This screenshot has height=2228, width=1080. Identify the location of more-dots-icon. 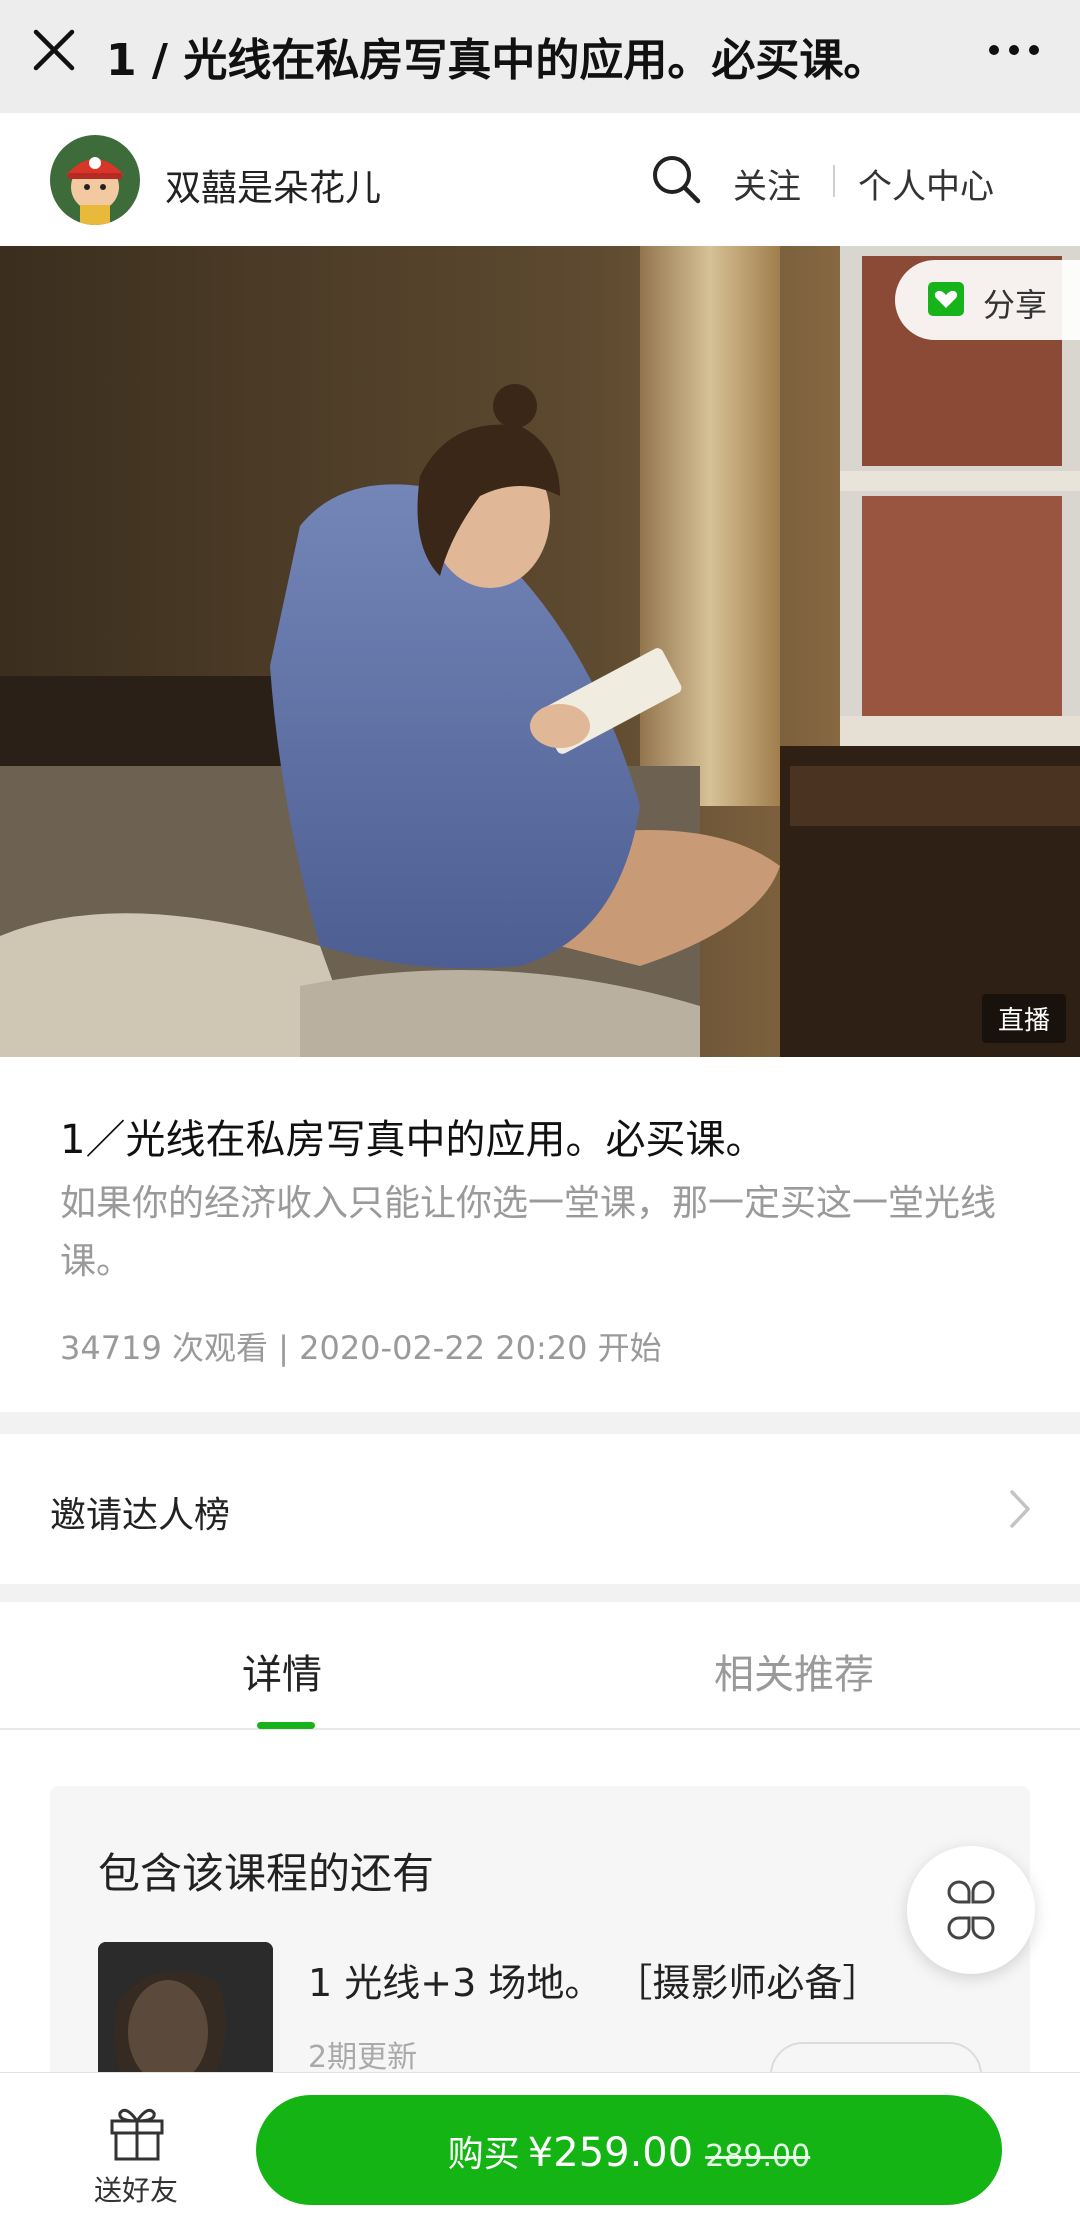
(1014, 50).